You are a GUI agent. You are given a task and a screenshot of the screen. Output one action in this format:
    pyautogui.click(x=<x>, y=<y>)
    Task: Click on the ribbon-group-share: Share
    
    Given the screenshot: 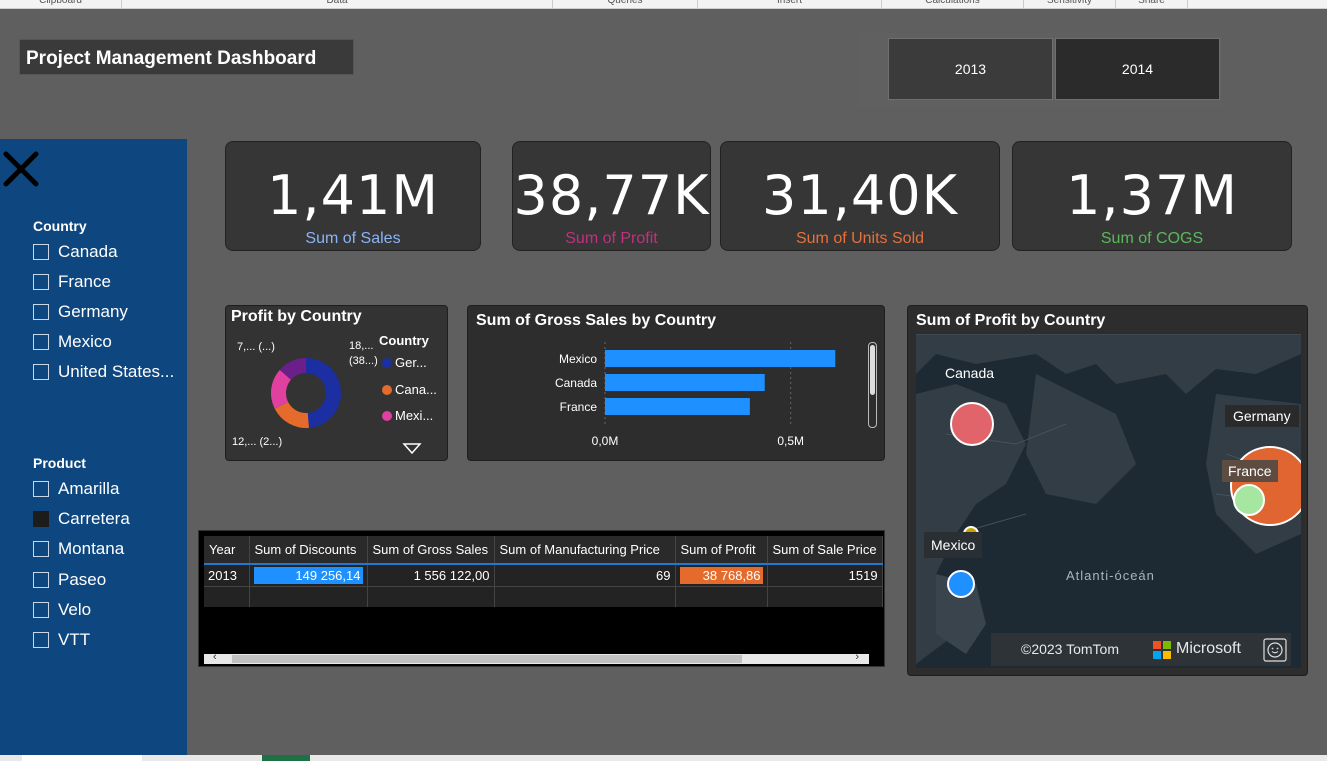 What is the action you would take?
    pyautogui.click(x=1152, y=4)
    